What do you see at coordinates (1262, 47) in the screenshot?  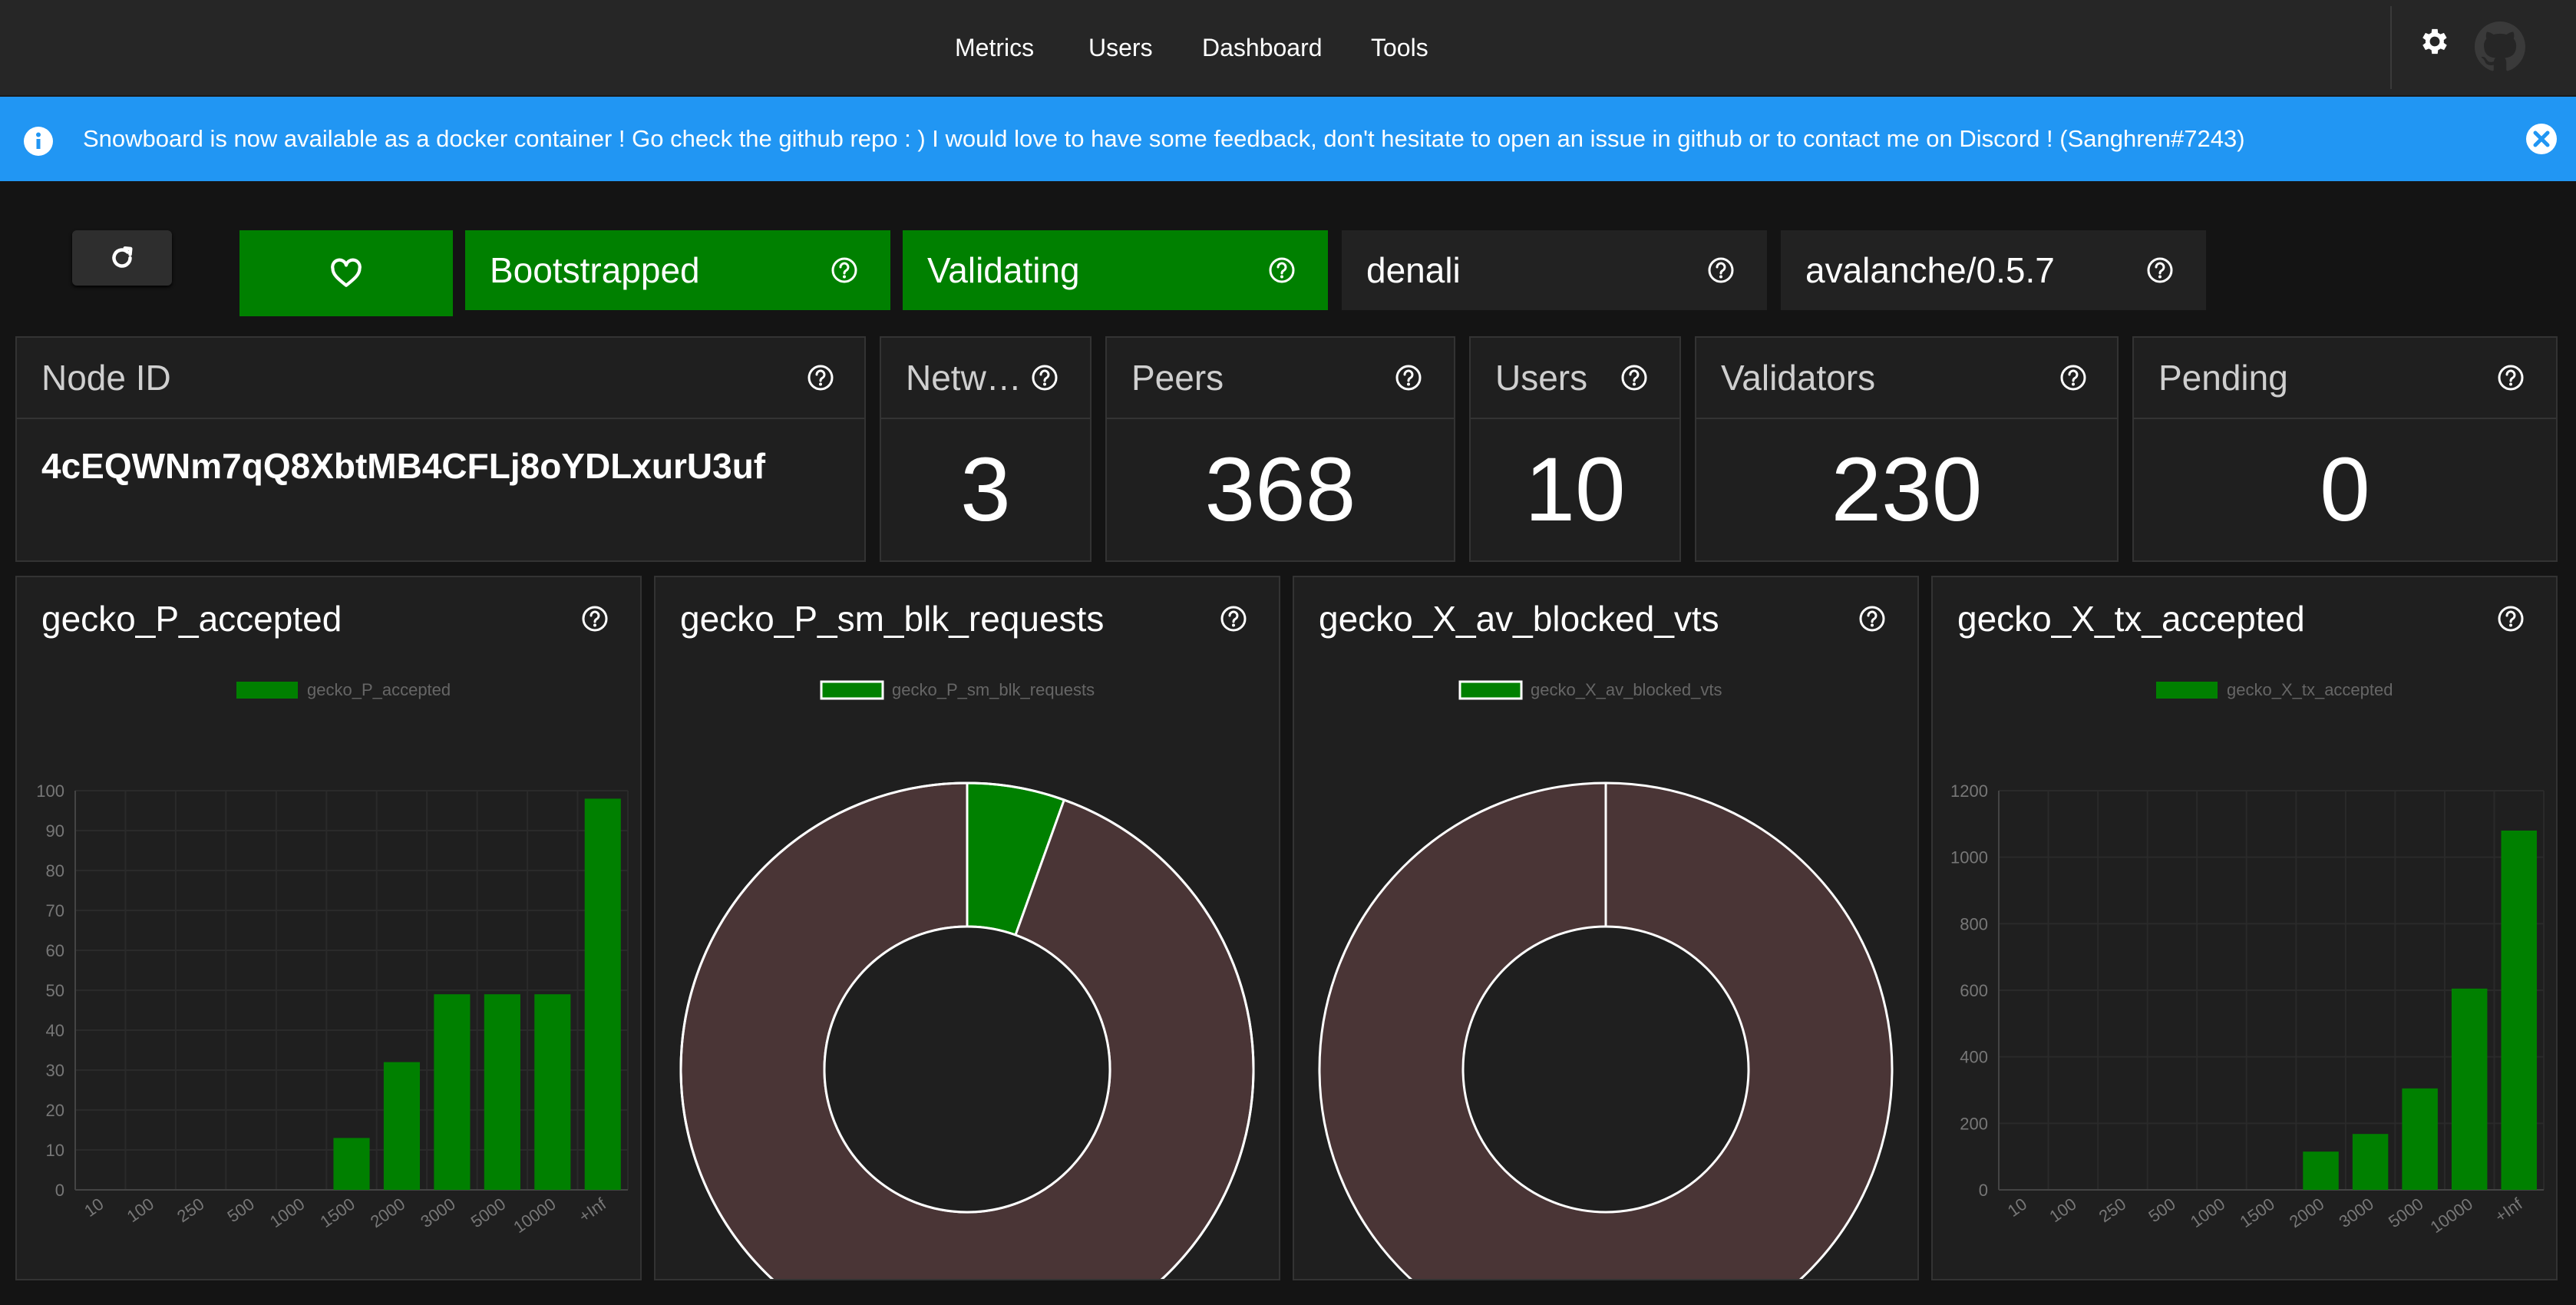 I see `nav-dashboard: Dashboard` at bounding box center [1262, 47].